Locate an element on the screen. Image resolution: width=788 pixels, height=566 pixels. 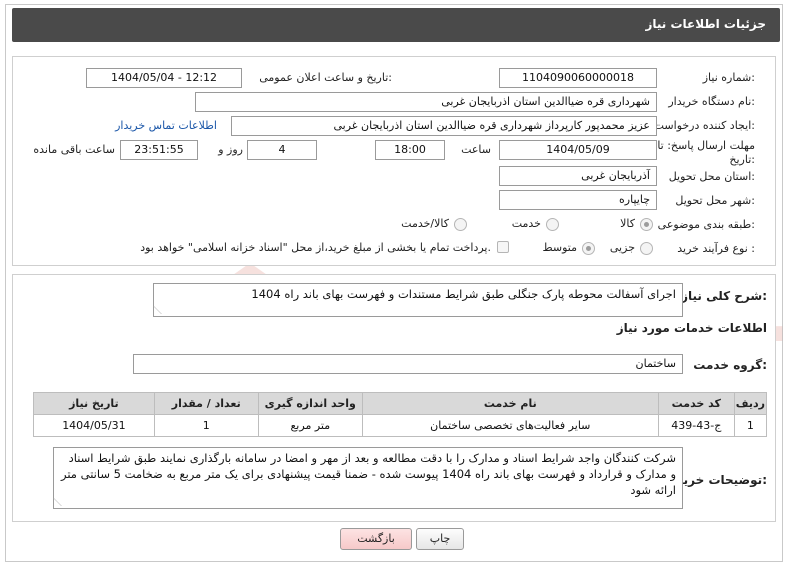
deadline-time-field: 18:00 is located at coordinates (410, 150).